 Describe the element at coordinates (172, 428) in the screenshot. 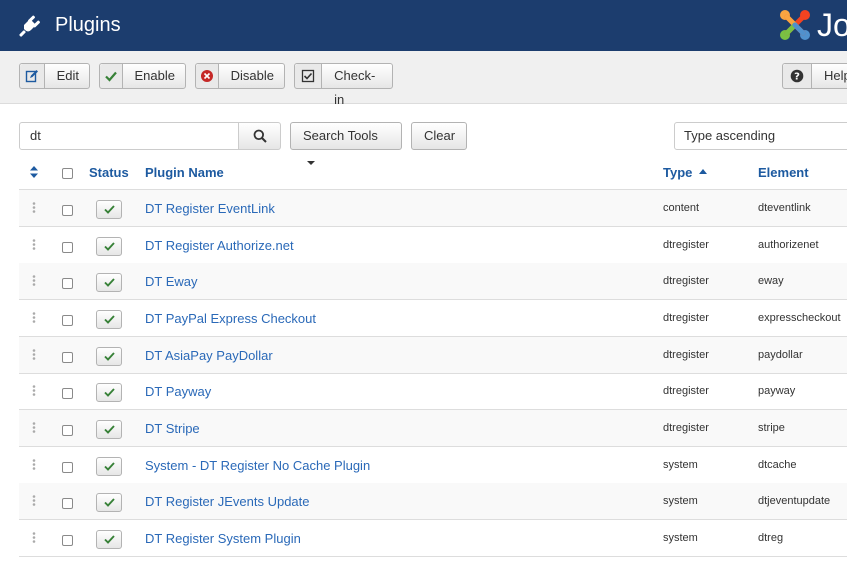

I see `plugin-name-link: DT Stripe` at that location.